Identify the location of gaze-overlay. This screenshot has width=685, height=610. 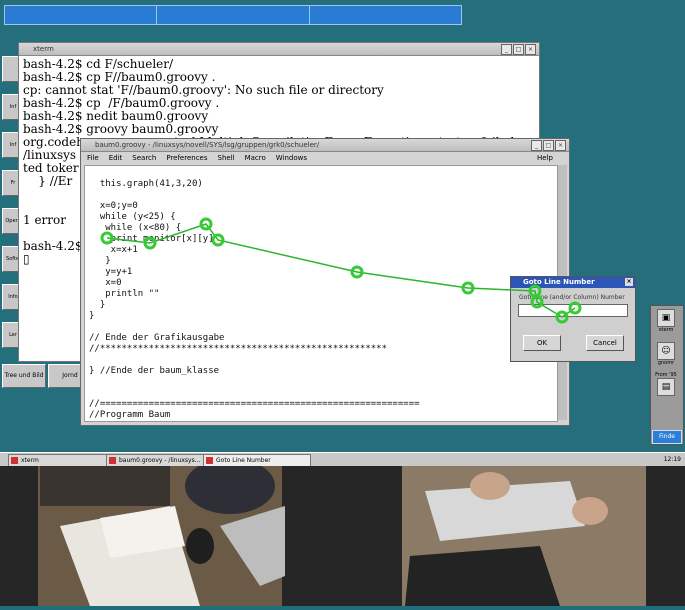
(341, 270).